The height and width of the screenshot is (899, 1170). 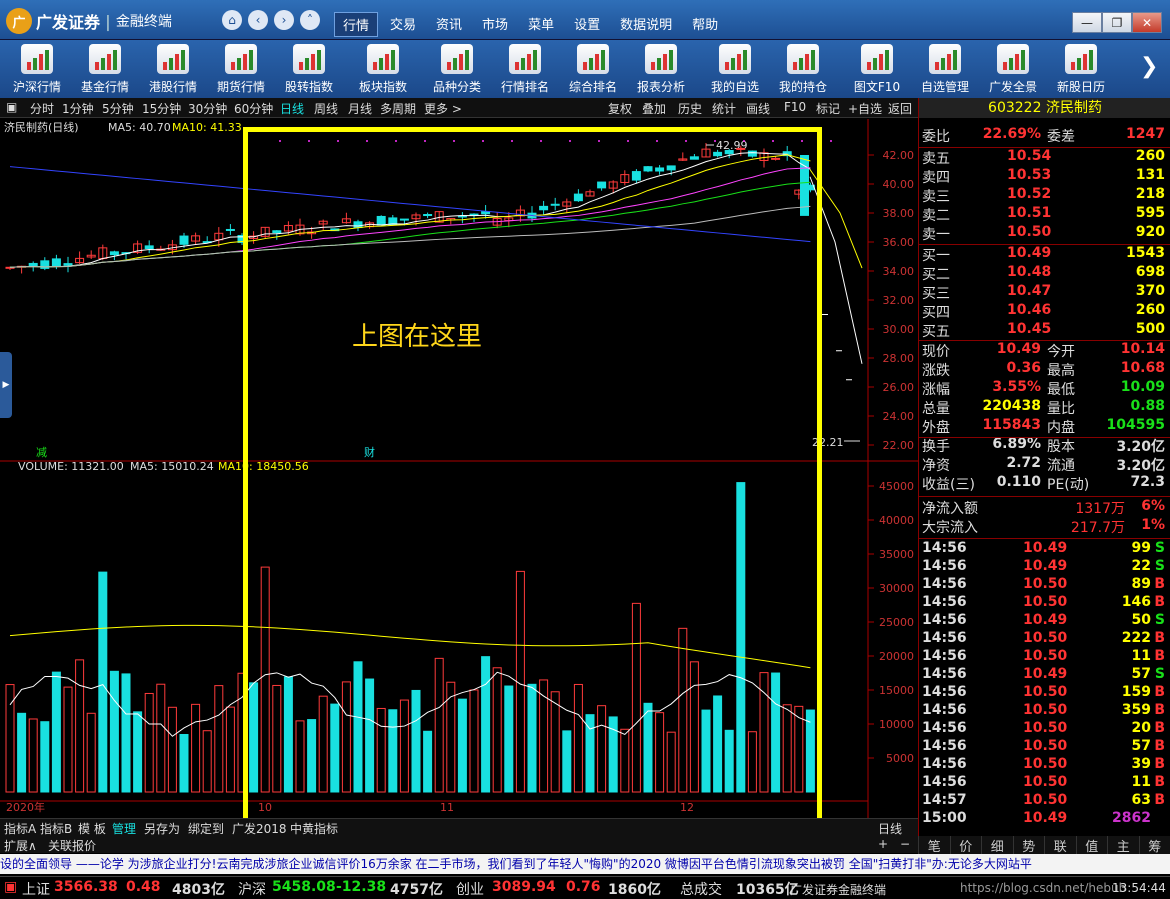 I want to click on period-3: 15分钟, so click(x=161, y=108).